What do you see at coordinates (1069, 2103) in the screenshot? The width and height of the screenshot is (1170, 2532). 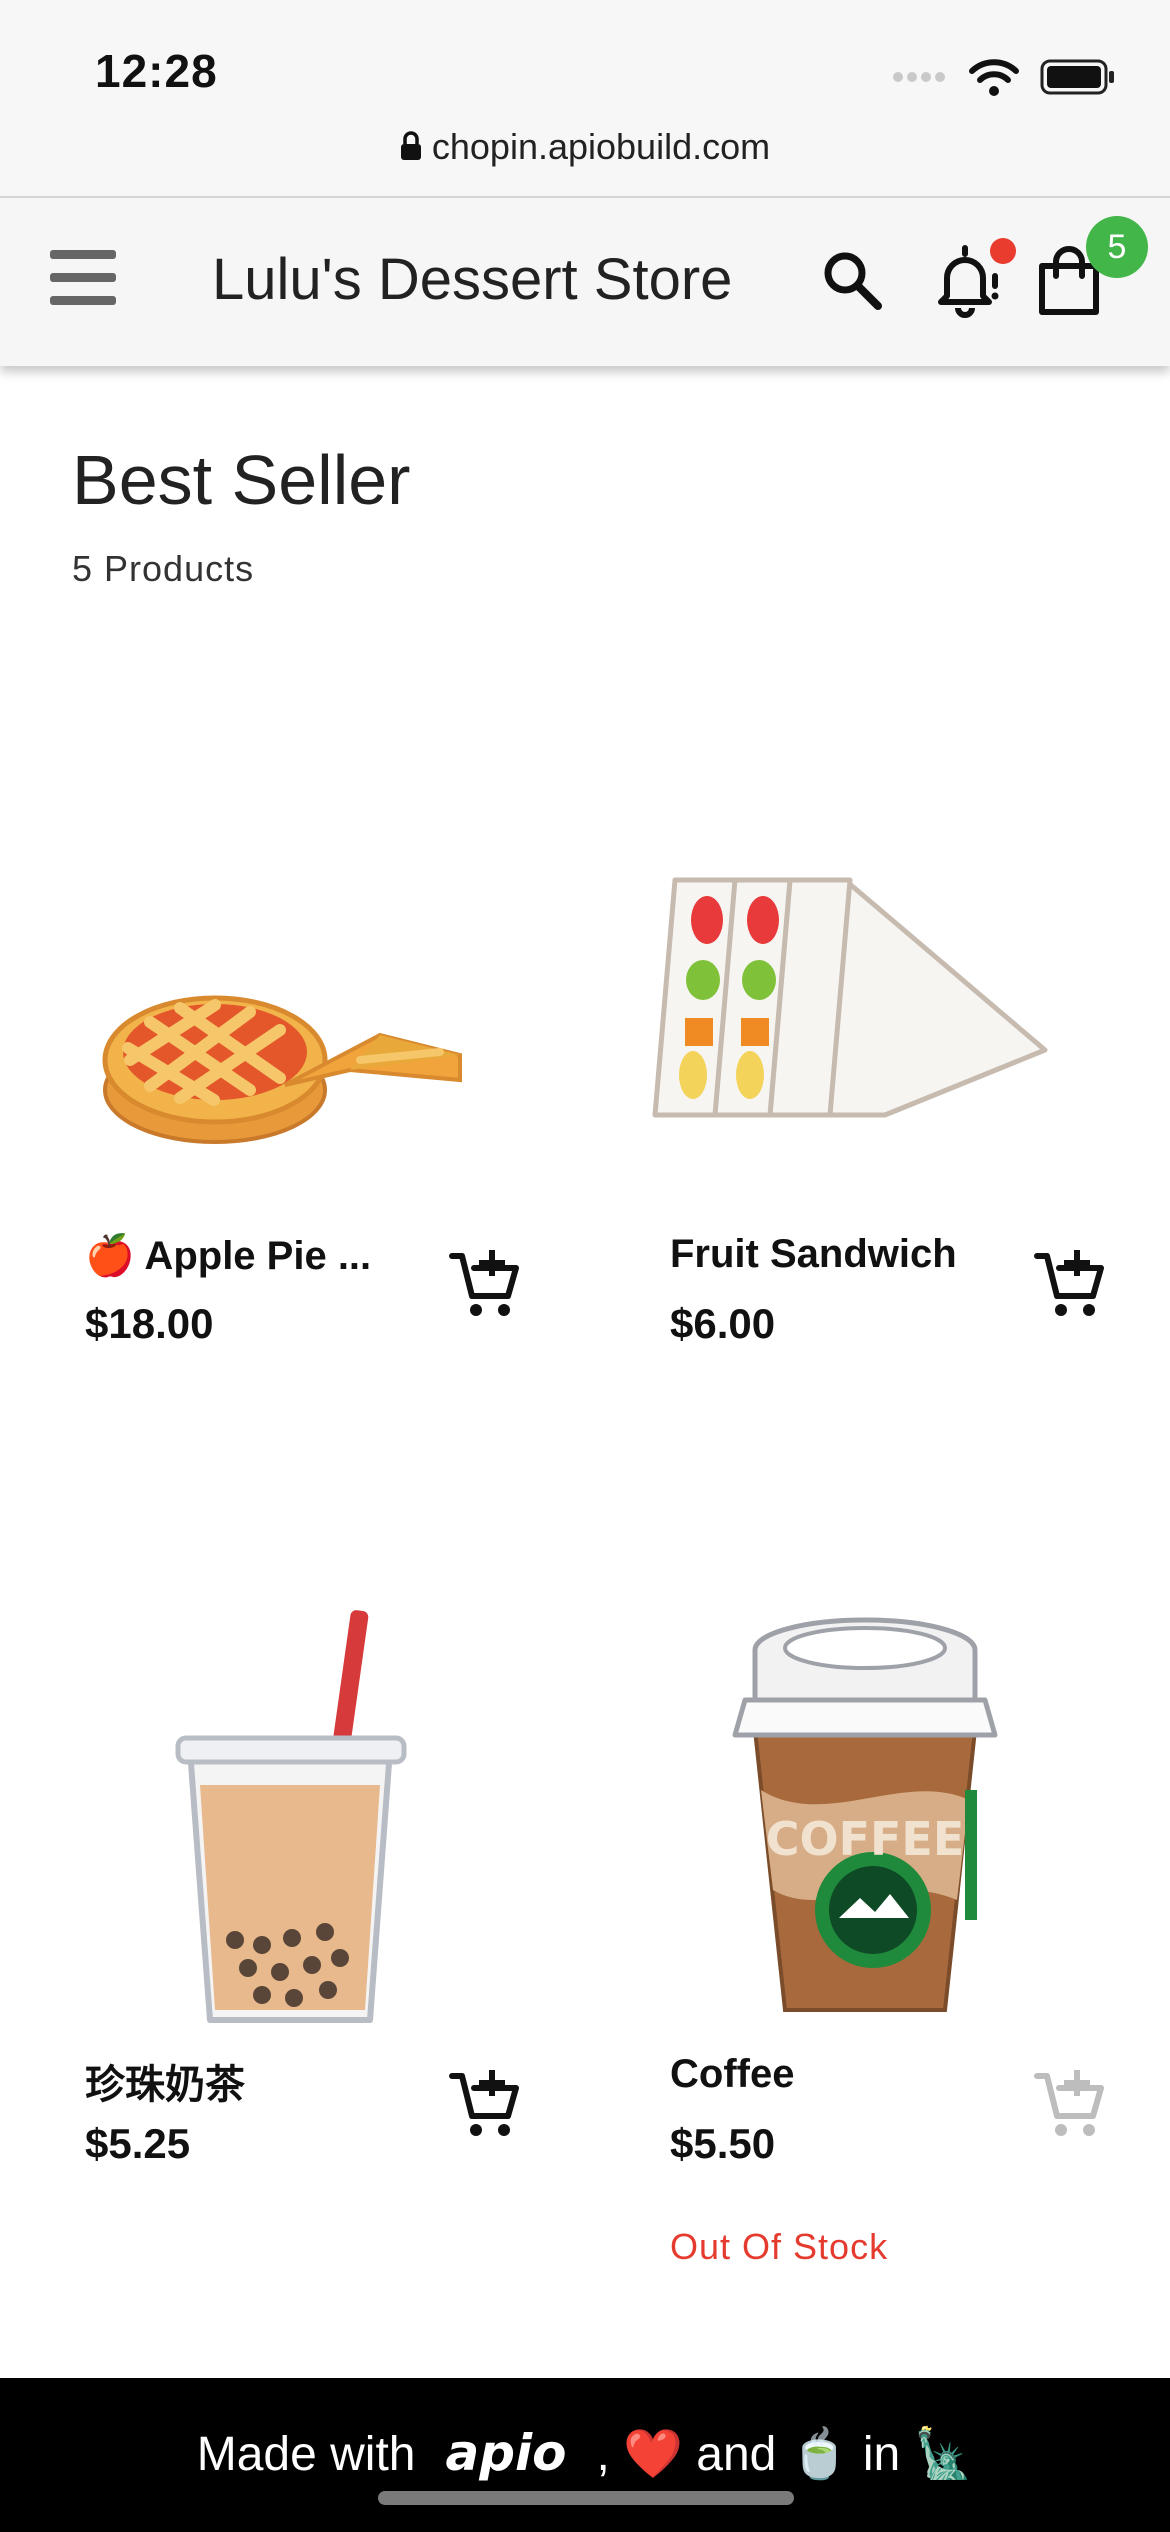 I see `add-to-cart-icon-disabled` at bounding box center [1069, 2103].